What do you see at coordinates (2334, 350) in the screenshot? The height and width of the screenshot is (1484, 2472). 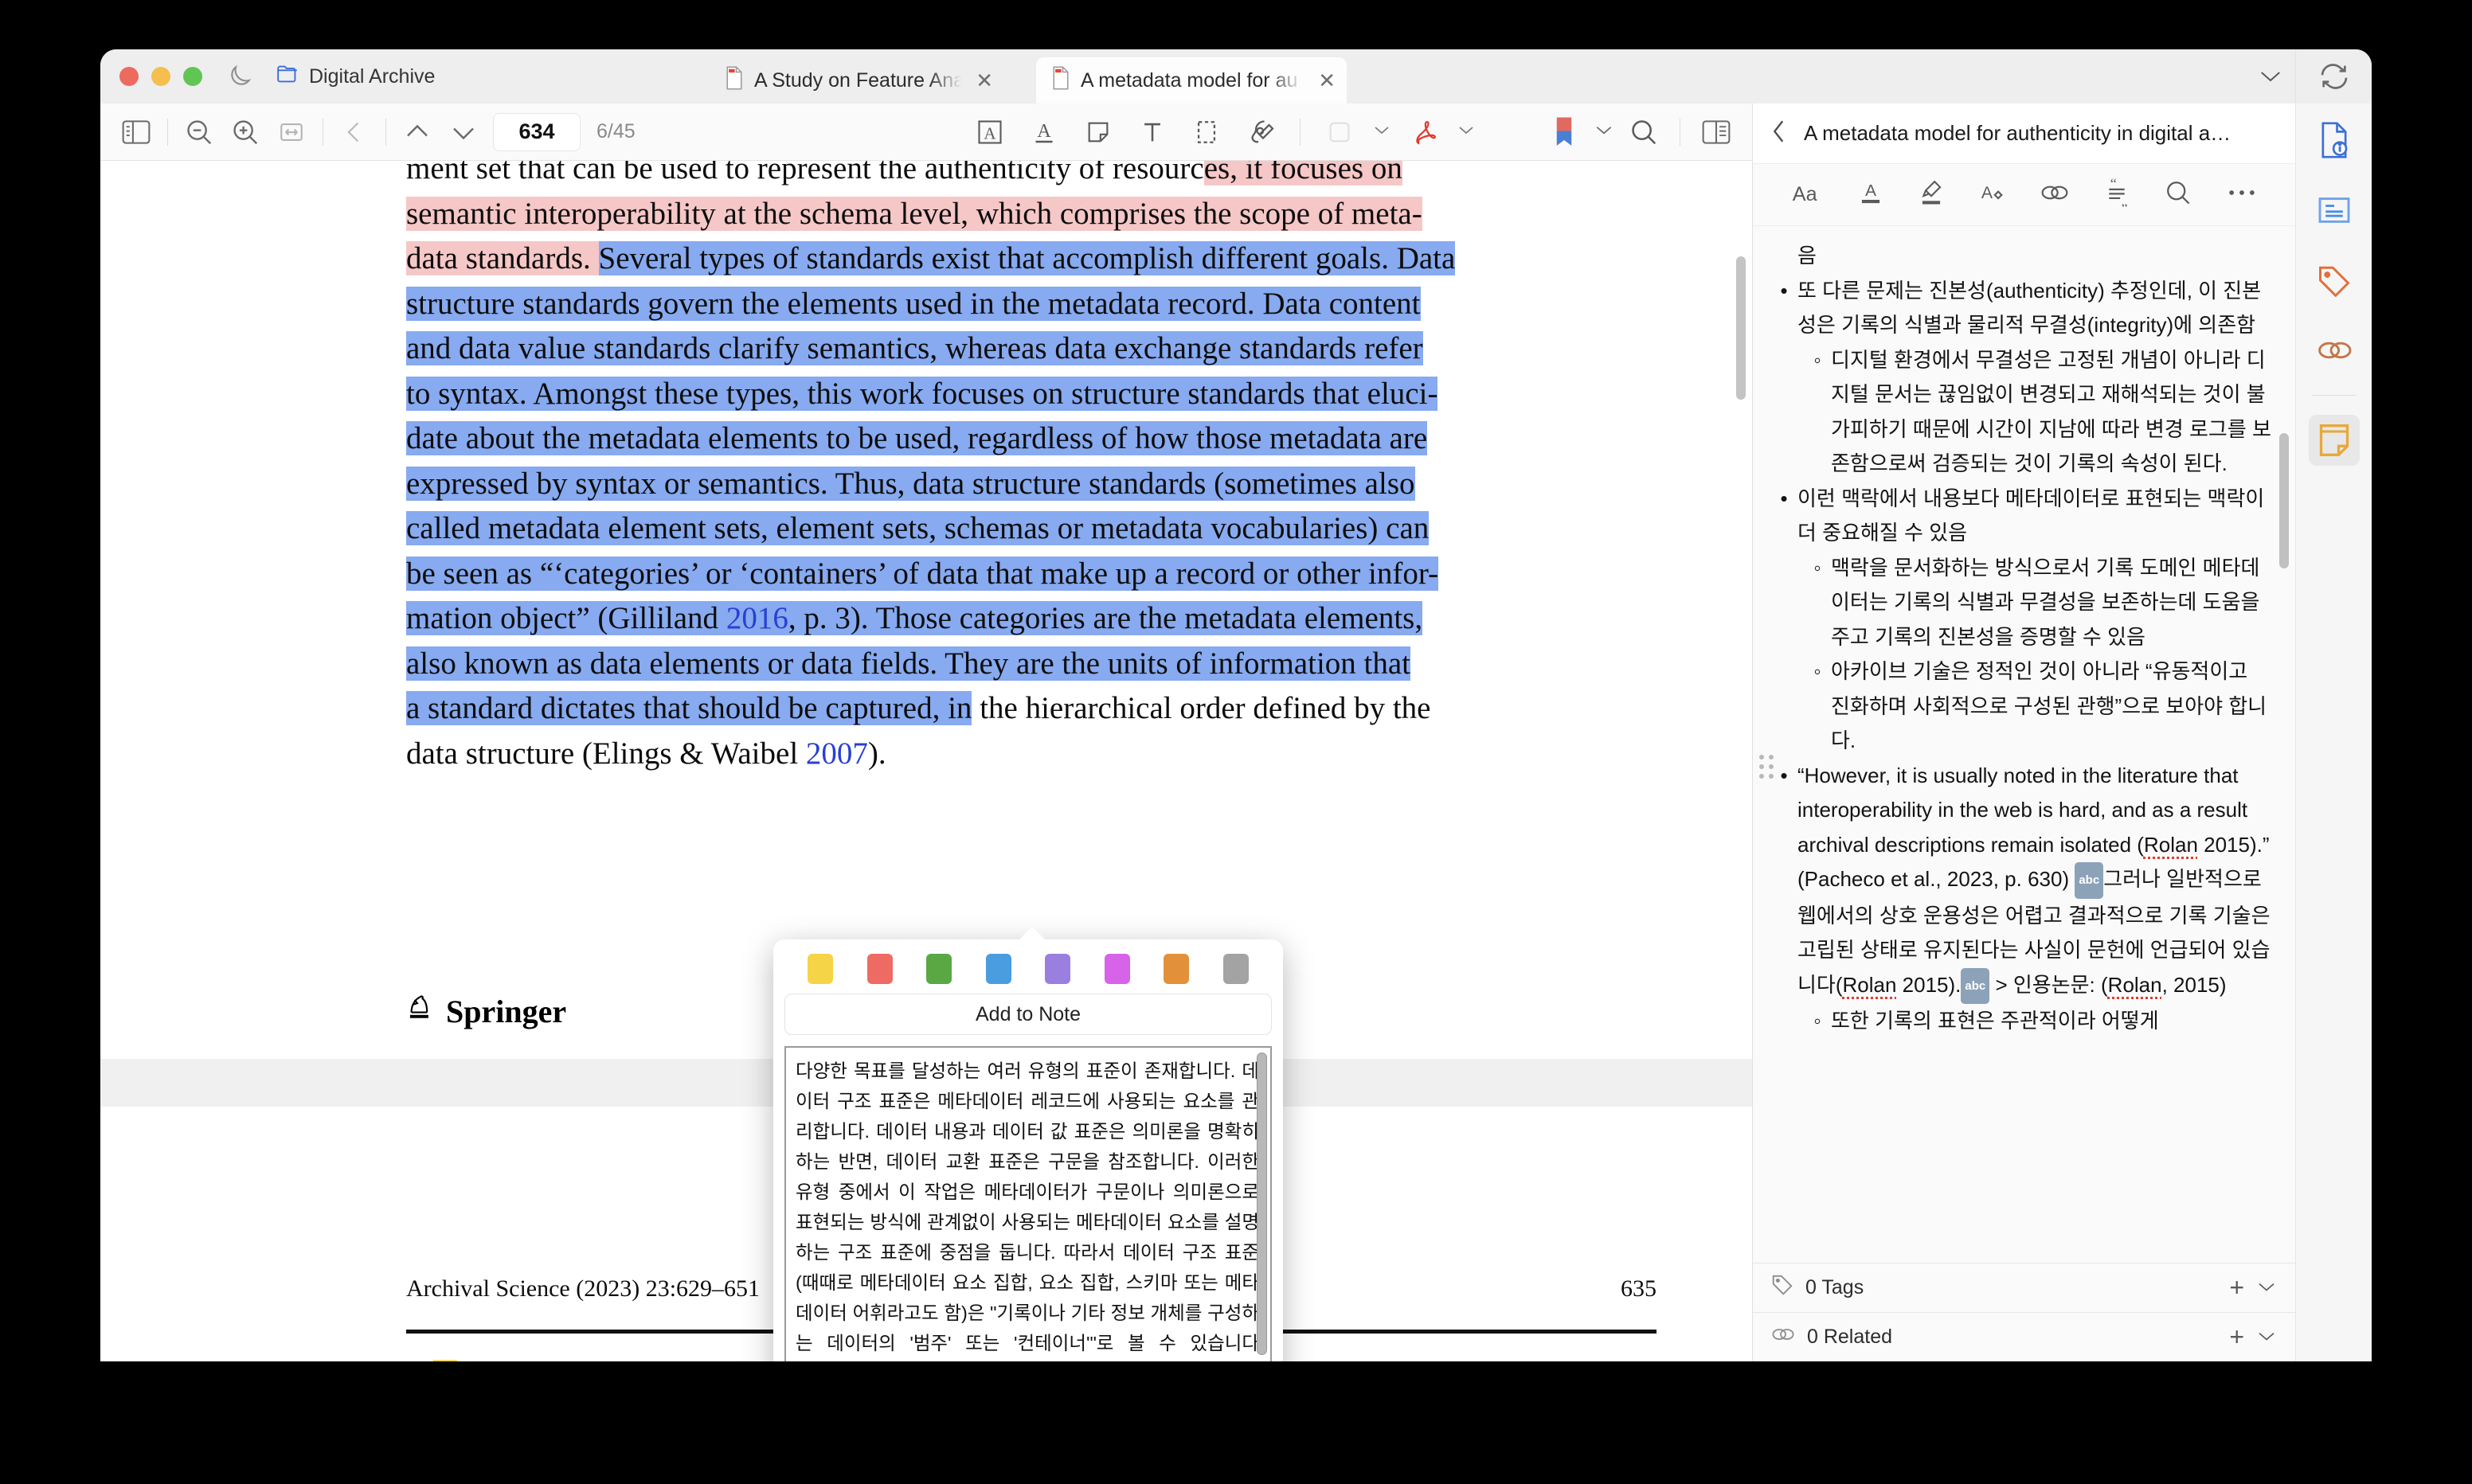 I see `related-icon` at bounding box center [2334, 350].